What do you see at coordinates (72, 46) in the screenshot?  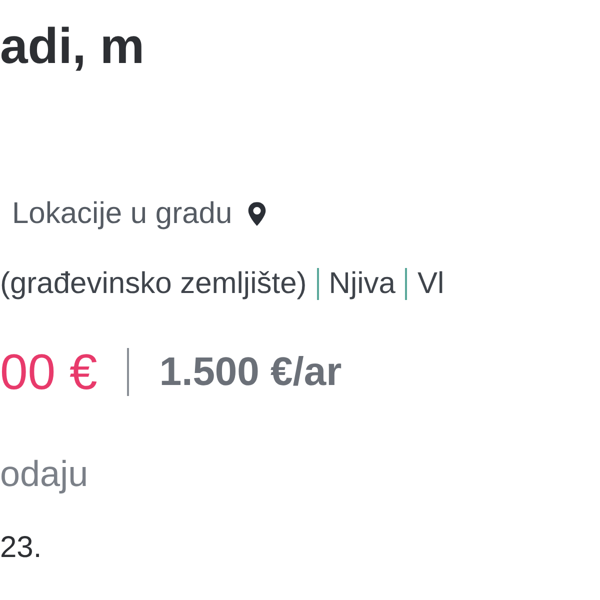 I see `listing-title: adi, m` at bounding box center [72, 46].